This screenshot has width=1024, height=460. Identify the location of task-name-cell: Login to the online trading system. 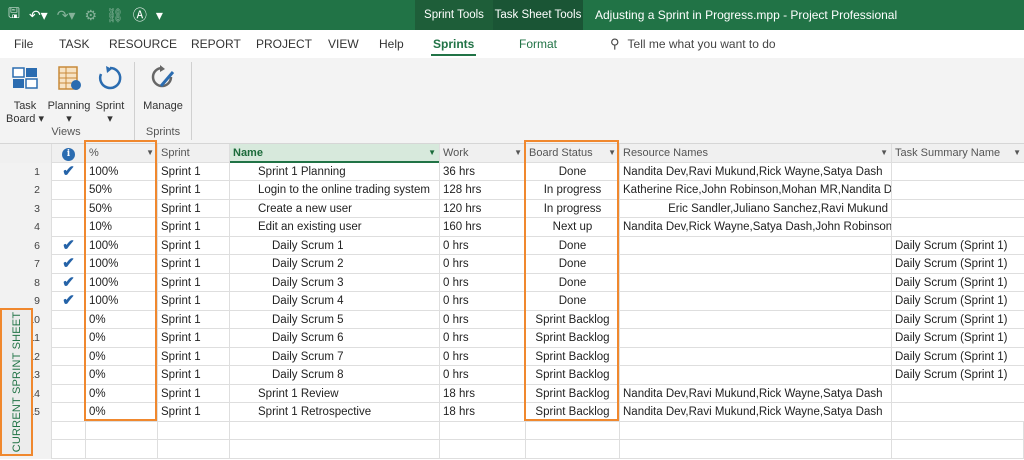
(335, 190).